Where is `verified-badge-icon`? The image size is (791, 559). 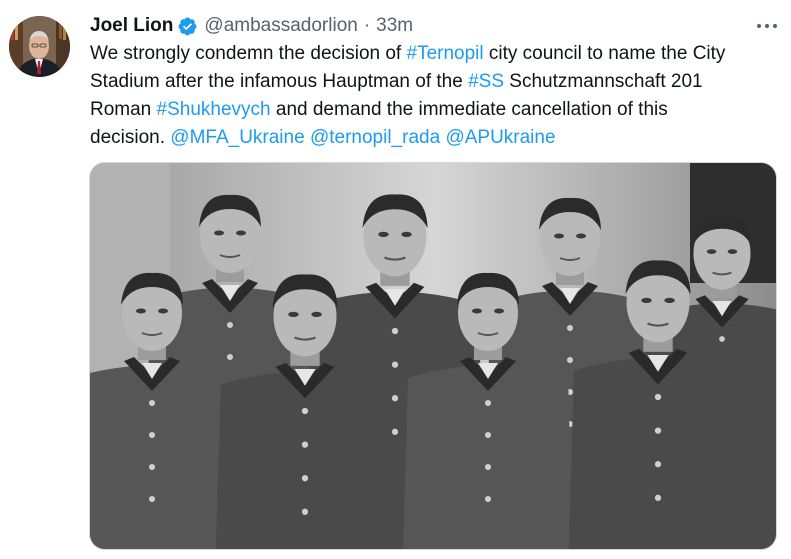 verified-badge-icon is located at coordinates (187, 26).